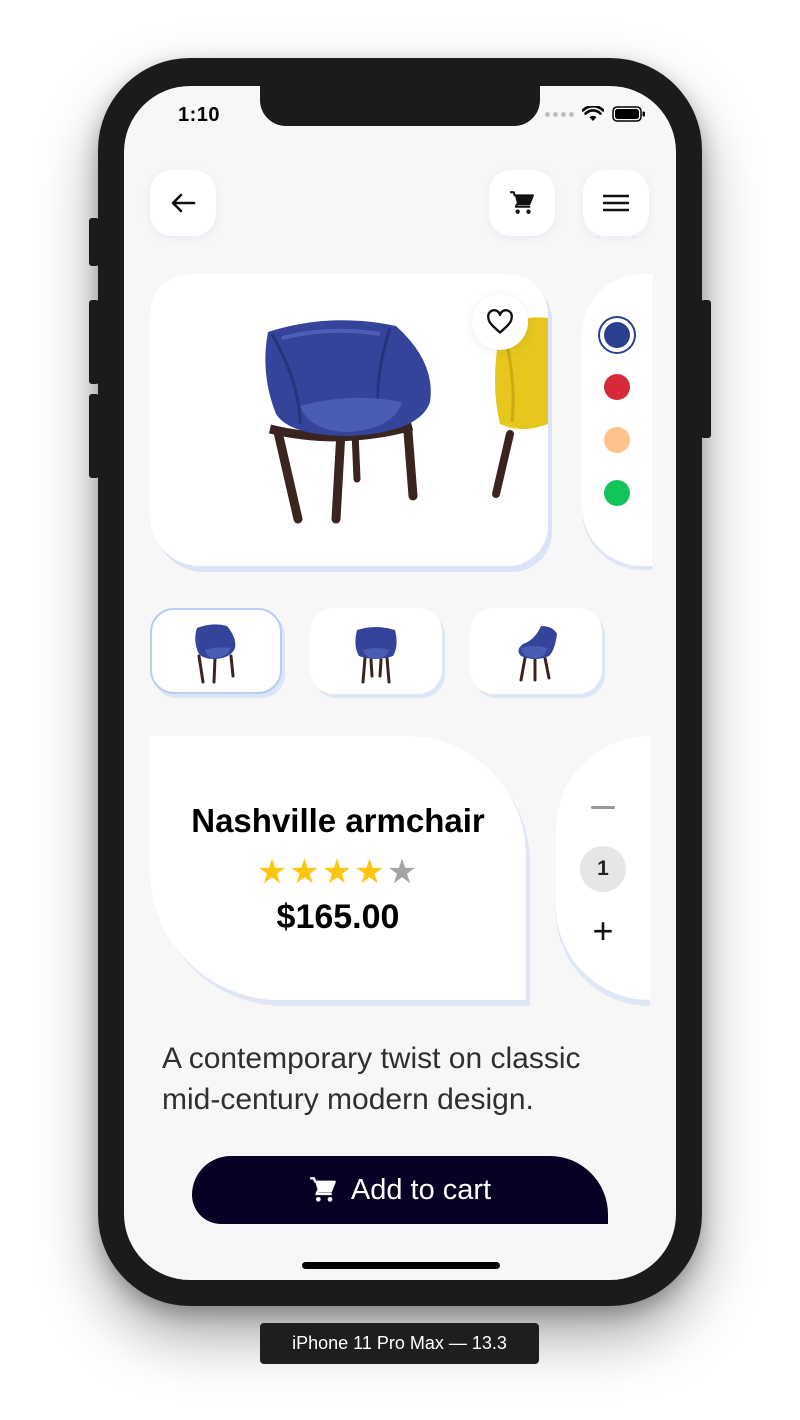  I want to click on color-swatch-peach, so click(617, 440).